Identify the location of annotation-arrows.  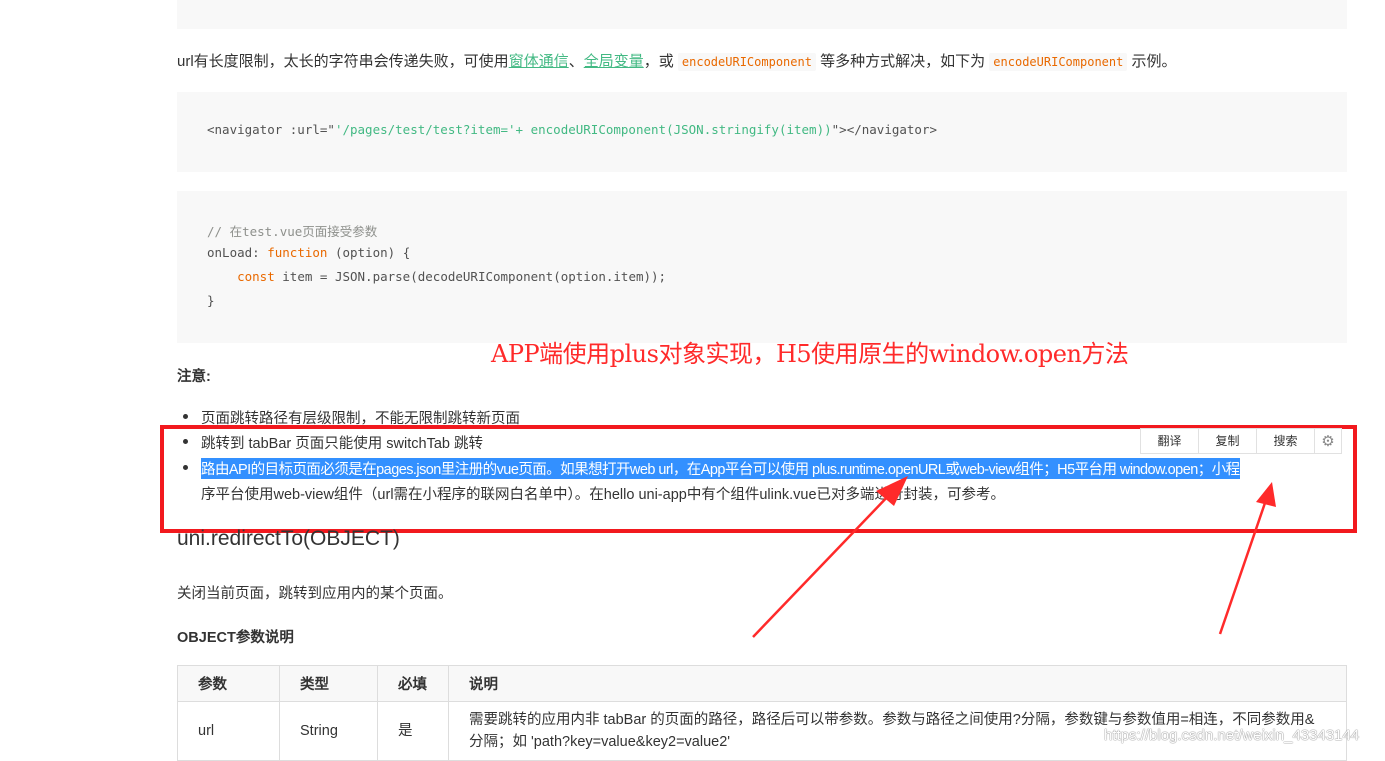
(1014, 557).